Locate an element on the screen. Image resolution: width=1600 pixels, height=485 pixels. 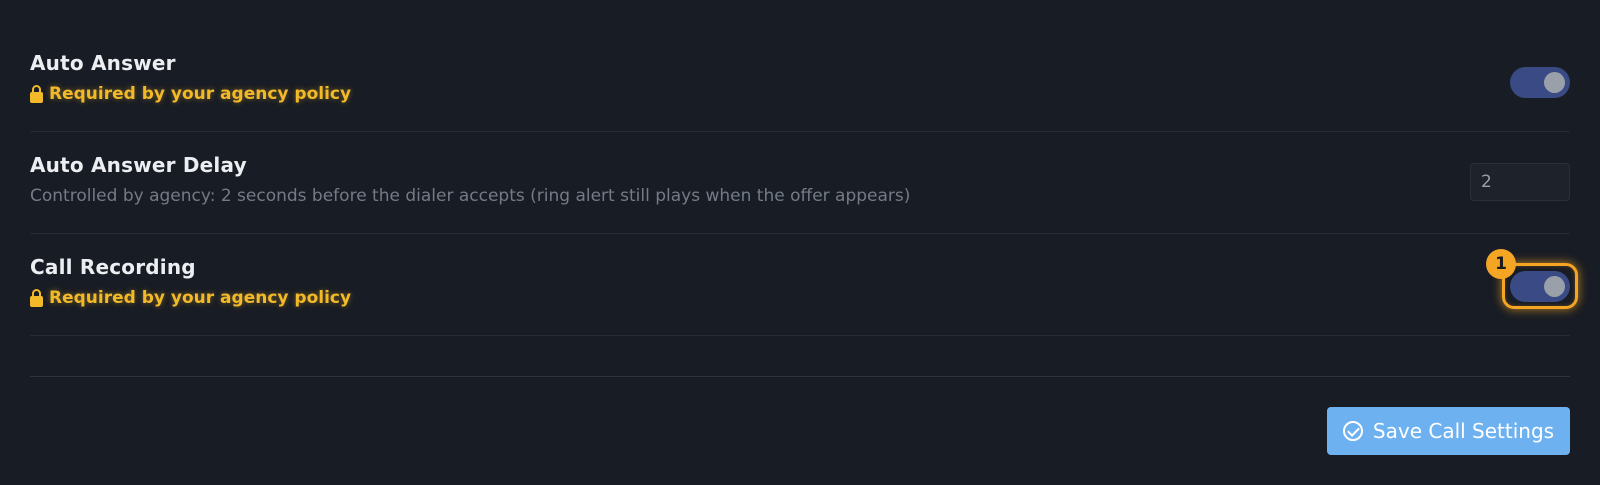
setting-title: Auto Answer is located at coordinates (103, 63).